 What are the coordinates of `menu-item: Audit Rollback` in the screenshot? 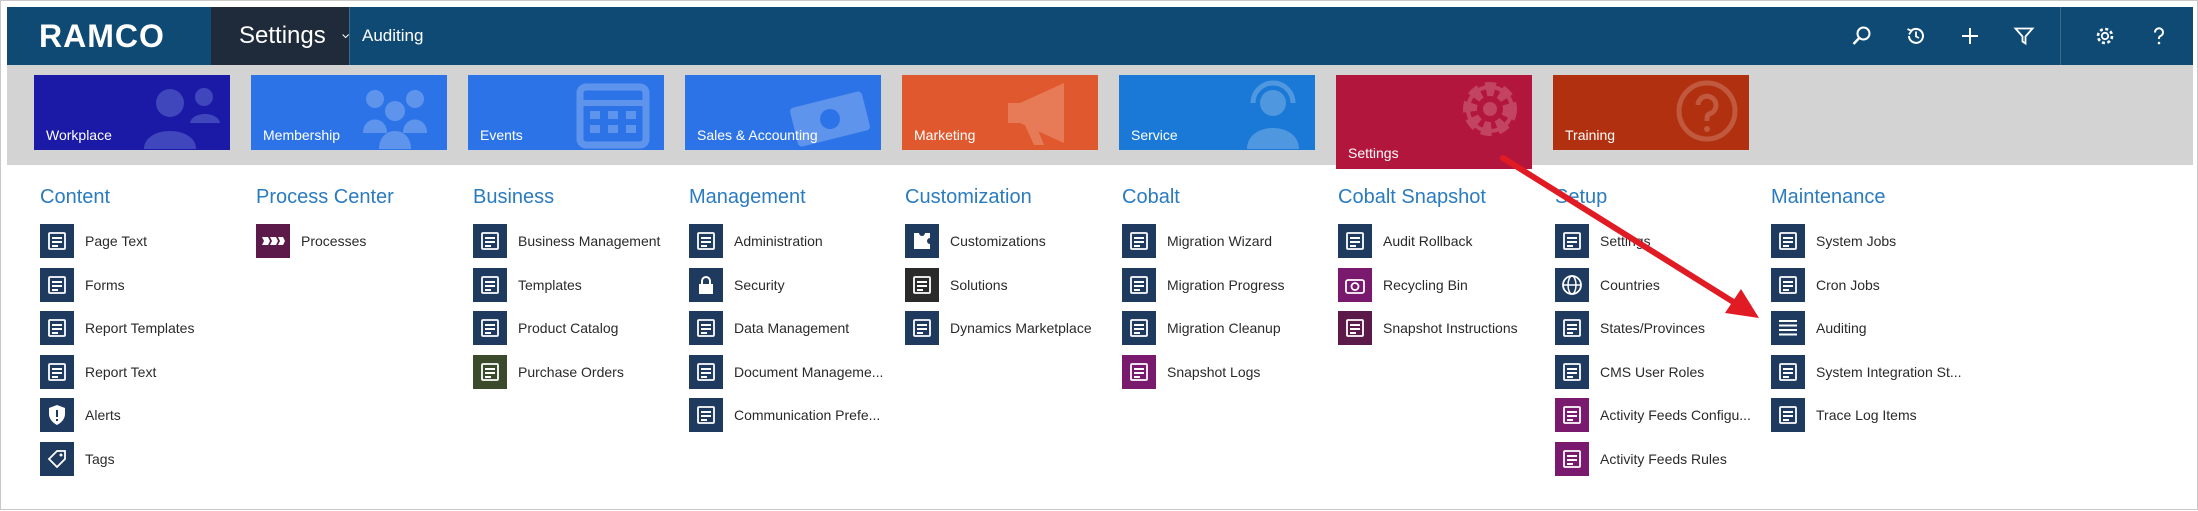 It's located at (1405, 241).